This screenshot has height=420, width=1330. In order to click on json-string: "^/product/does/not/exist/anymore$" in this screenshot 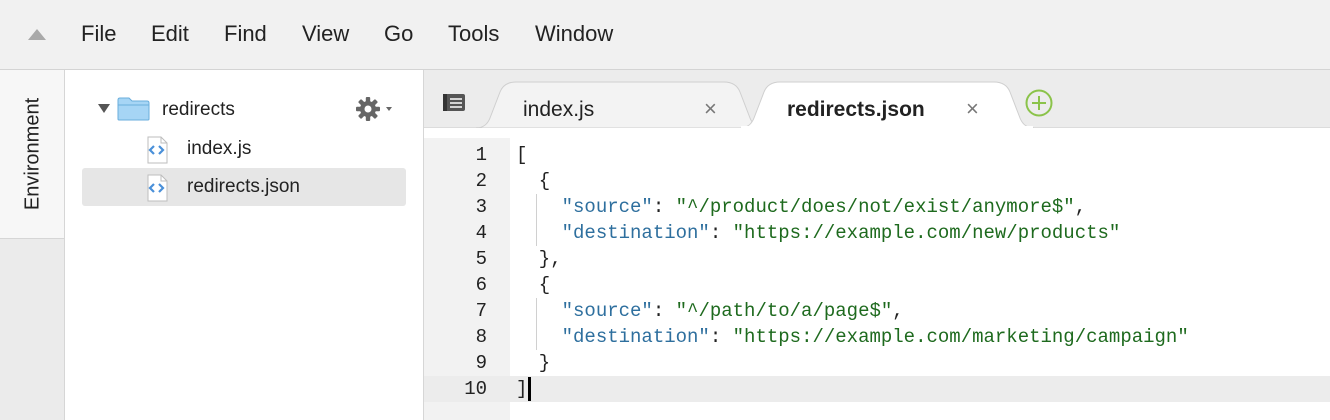, I will do `click(875, 207)`.